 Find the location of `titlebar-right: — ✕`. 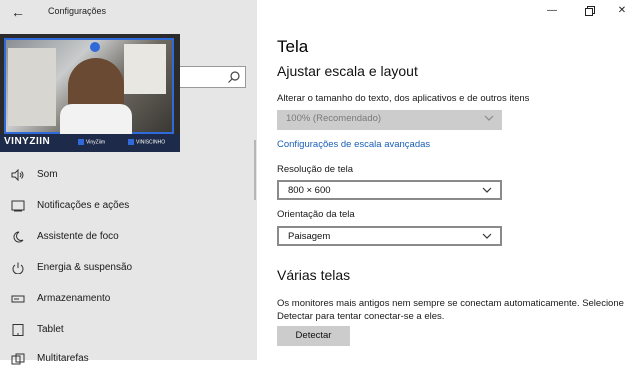

titlebar-right: — ✕ is located at coordinates (448, 11).